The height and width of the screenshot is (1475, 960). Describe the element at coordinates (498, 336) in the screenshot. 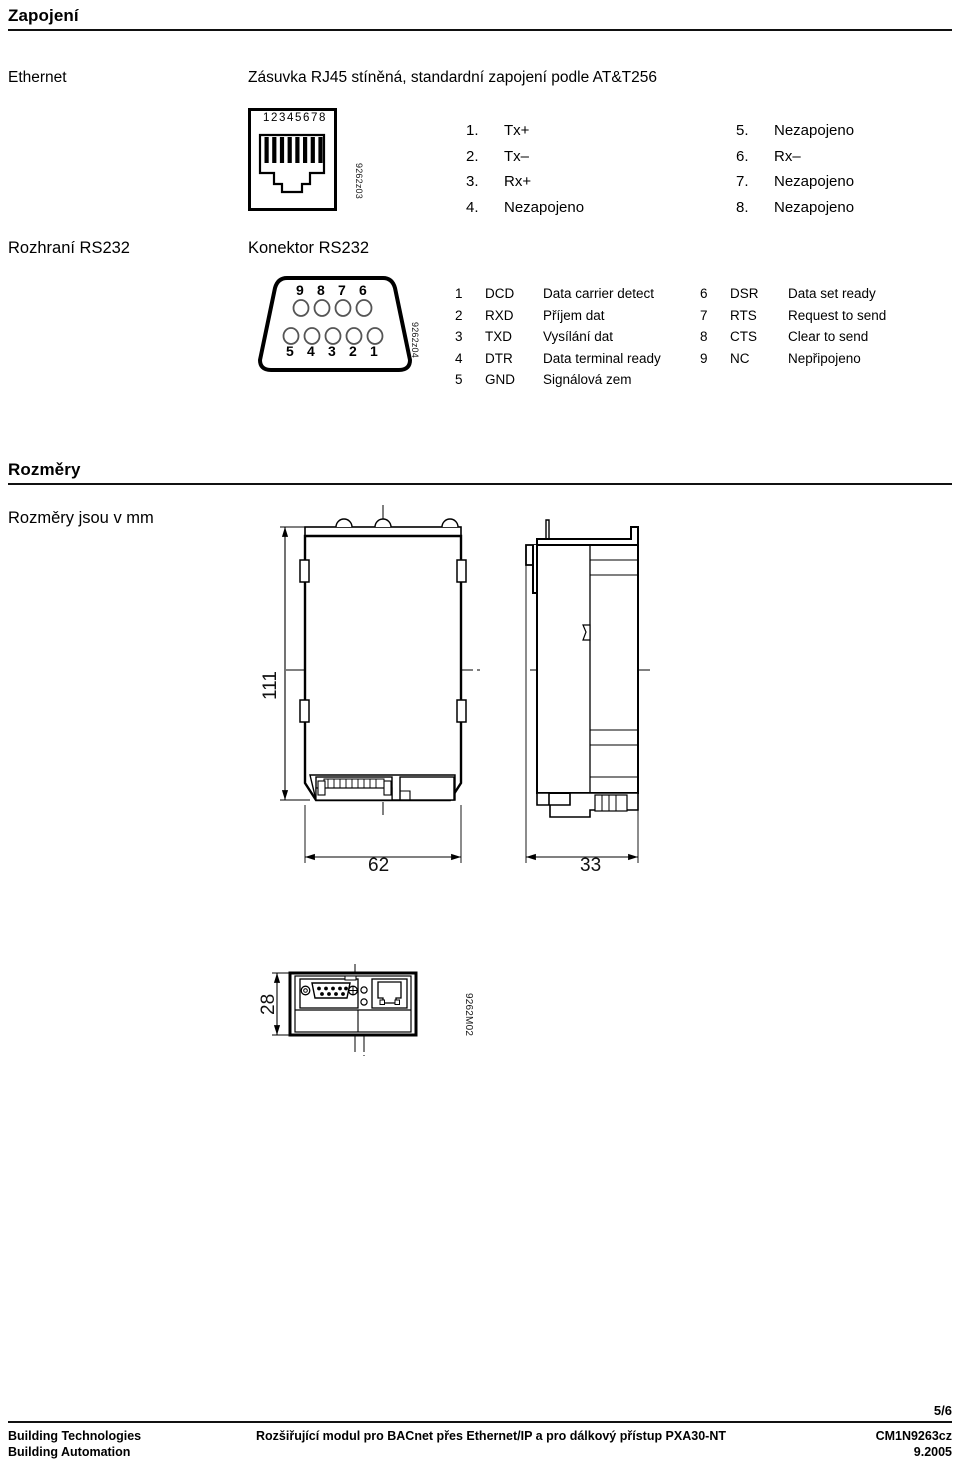

I see `signal-name: TXD` at that location.